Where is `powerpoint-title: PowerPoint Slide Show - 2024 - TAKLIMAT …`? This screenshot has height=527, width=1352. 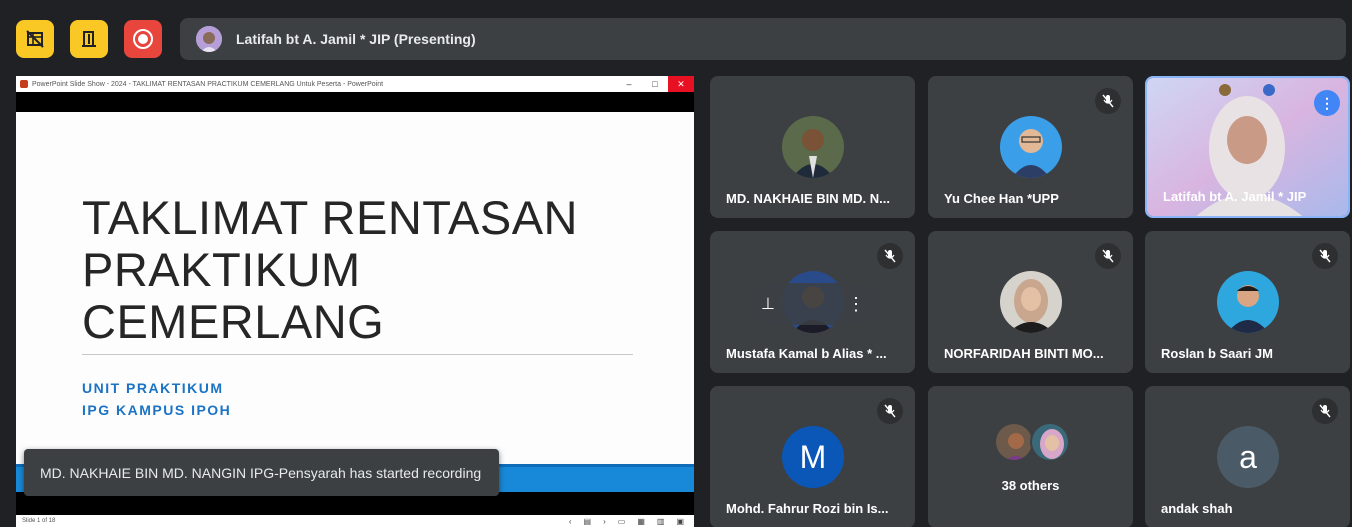 powerpoint-title: PowerPoint Slide Show - 2024 - TAKLIMAT … is located at coordinates (208, 84).